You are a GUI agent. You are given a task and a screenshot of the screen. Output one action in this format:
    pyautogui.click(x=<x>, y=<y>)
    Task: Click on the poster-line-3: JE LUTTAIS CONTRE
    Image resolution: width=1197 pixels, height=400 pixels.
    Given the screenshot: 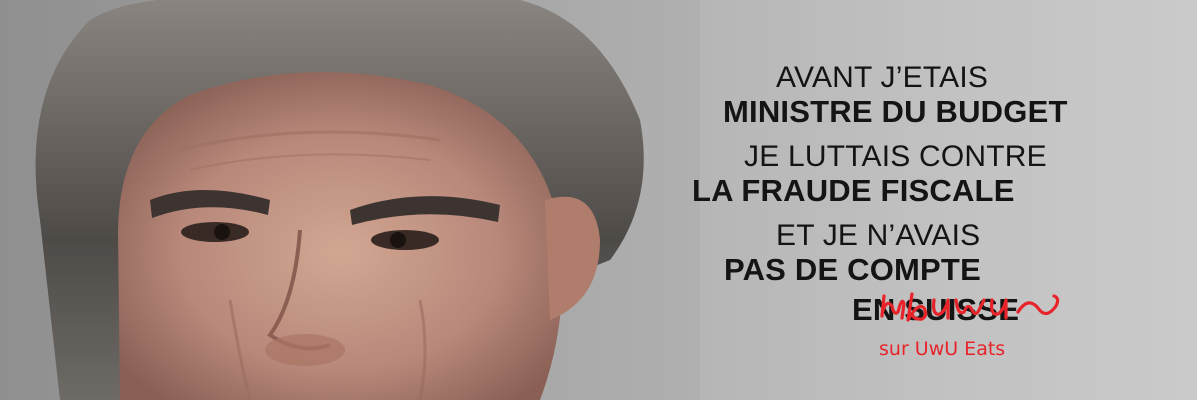 What is the action you would take?
    pyautogui.click(x=895, y=156)
    